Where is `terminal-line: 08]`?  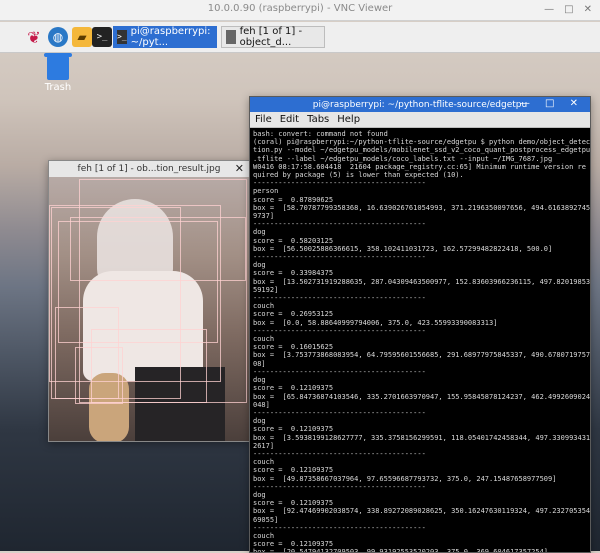
terminal-line: 08] is located at coordinates (259, 363).